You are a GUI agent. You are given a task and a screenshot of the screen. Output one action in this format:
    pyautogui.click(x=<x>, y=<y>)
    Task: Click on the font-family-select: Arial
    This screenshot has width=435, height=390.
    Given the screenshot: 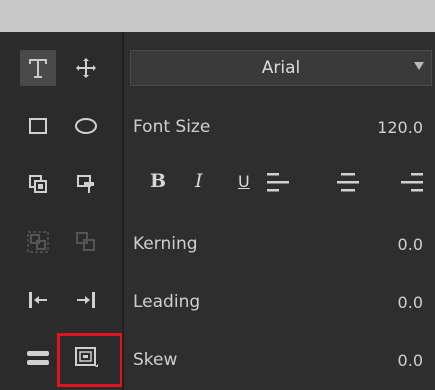 What is the action you would take?
    pyautogui.click(x=281, y=68)
    